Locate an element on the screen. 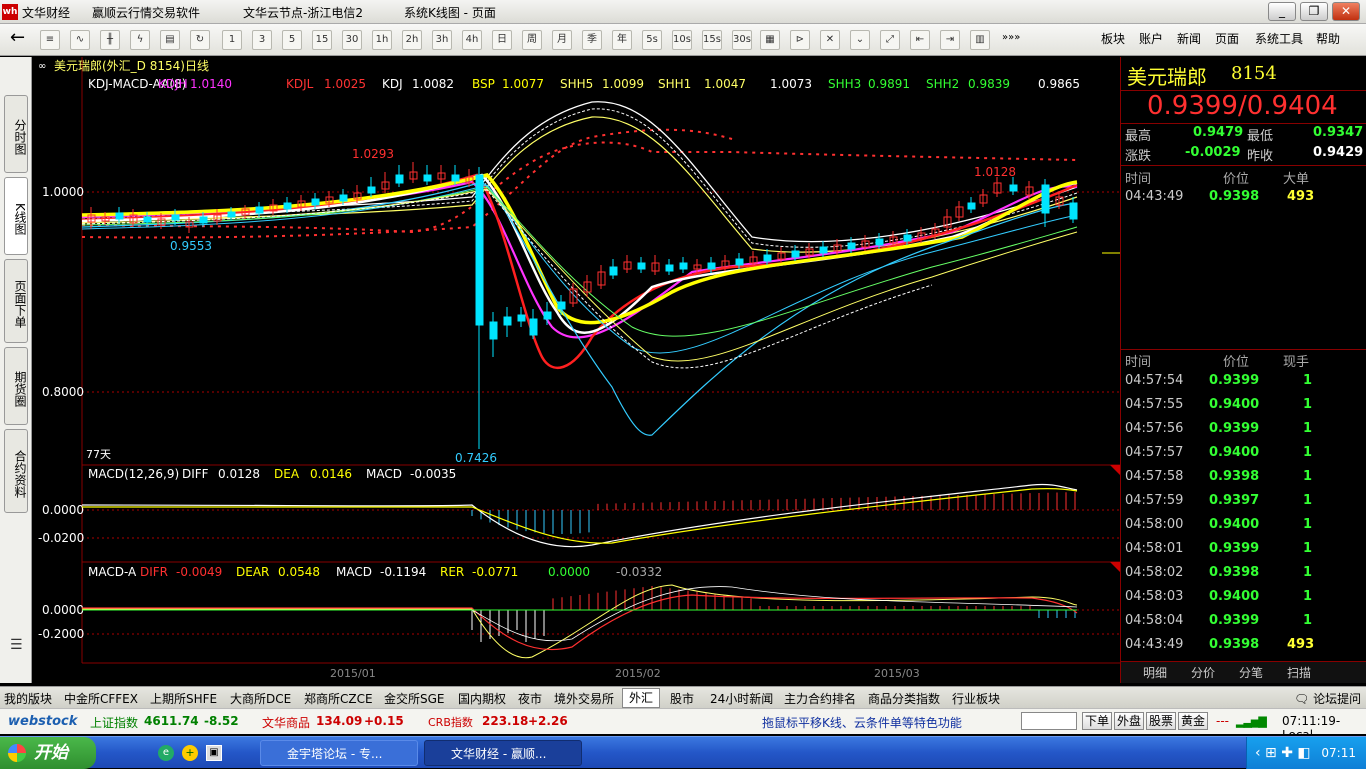 Image resolution: width=1366 pixels, height=769 pixels. timeframe-button: 15s is located at coordinates (712, 40).